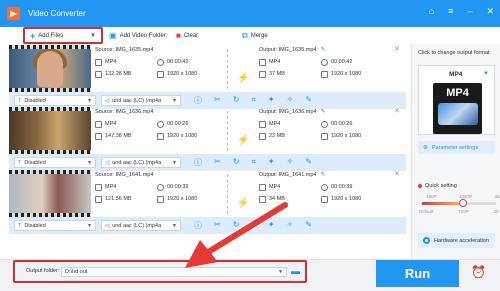  What do you see at coordinates (420, 186) in the screenshot?
I see `dot-icon` at bounding box center [420, 186].